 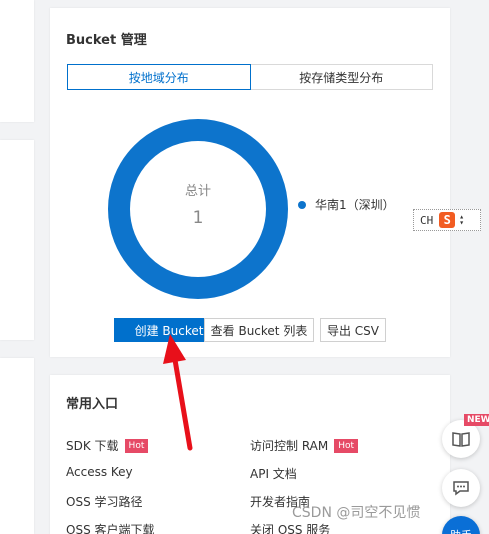 I want to click on sogou-icon: S, so click(x=447, y=220).